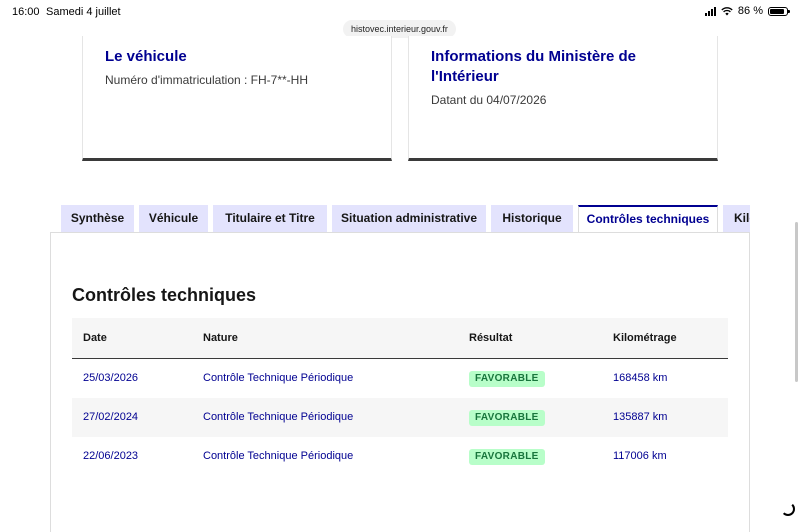 This screenshot has height=532, width=800. Describe the element at coordinates (788, 509) in the screenshot. I see `loading-spinner-icon` at that location.